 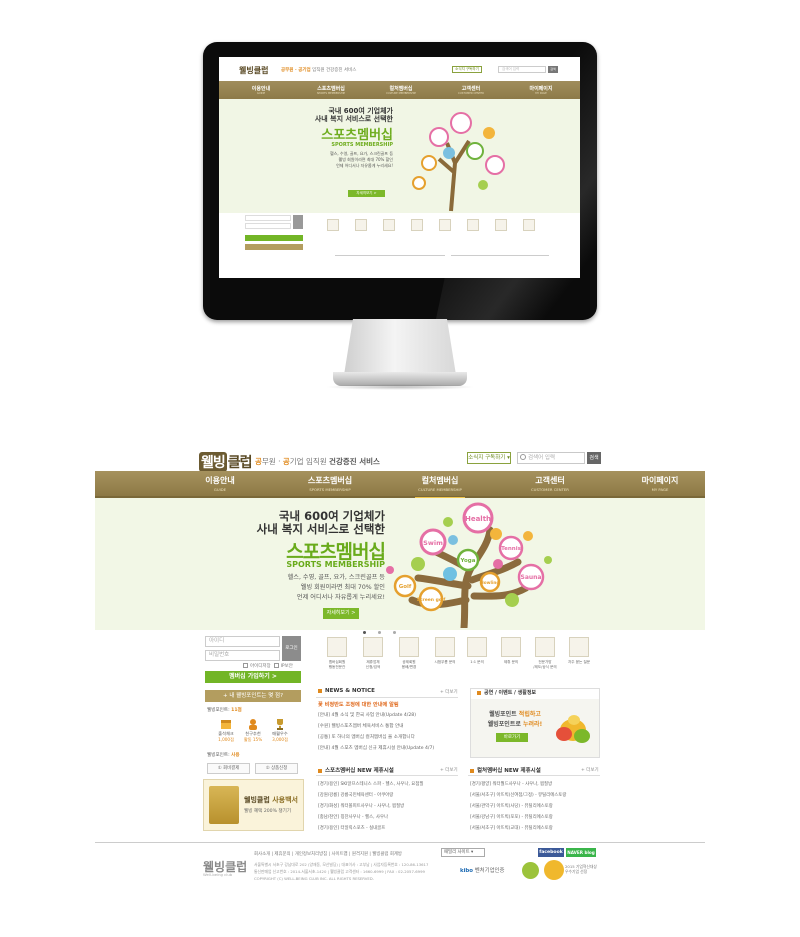 What do you see at coordinates (335, 564) in the screenshot?
I see `banner-subtitle: SPORTS MEMBERSHIP` at bounding box center [335, 564].